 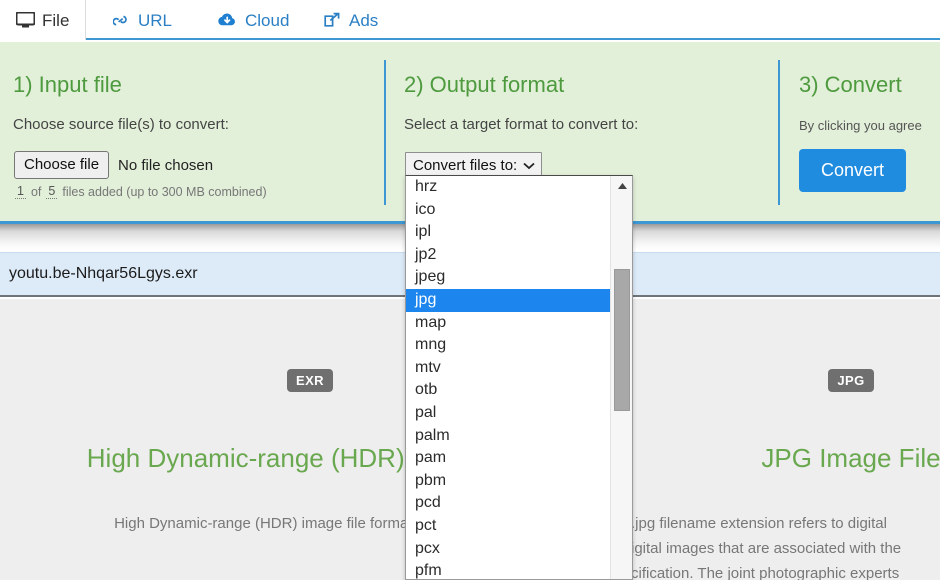 I want to click on source-tab-bar: File URL Cloud Ads, so click(x=470, y=20).